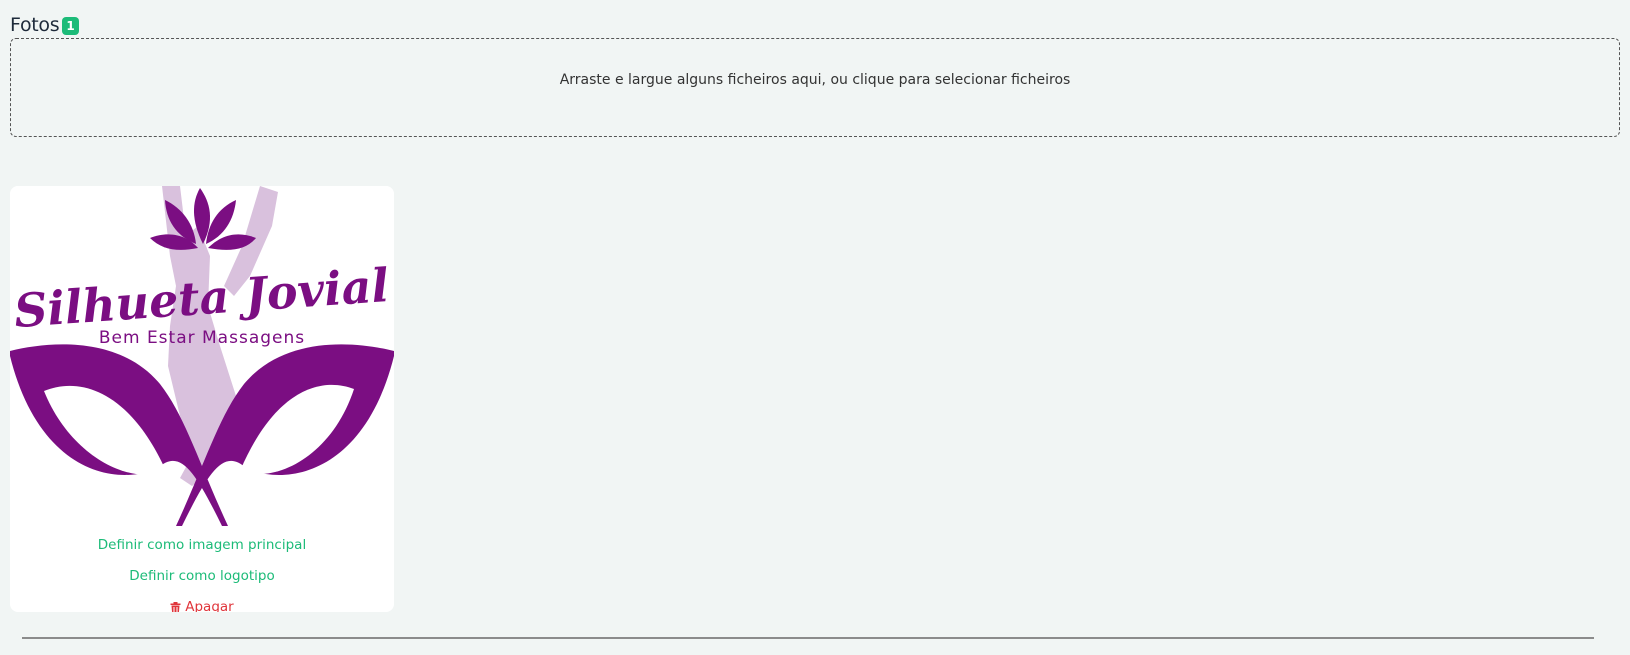 The width and height of the screenshot is (1630, 655). I want to click on delete-photo-link: Apagar, so click(202, 602).